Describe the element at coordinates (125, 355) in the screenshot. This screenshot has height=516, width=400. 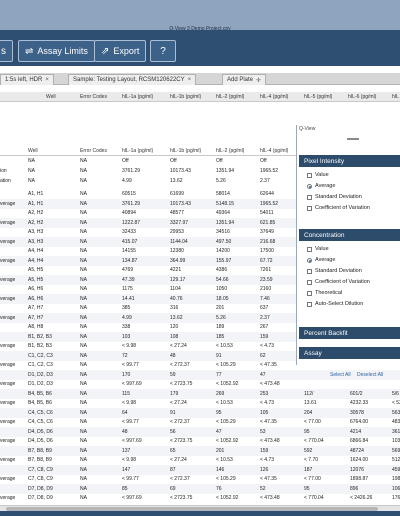
I see `table-cell: 72` at that location.